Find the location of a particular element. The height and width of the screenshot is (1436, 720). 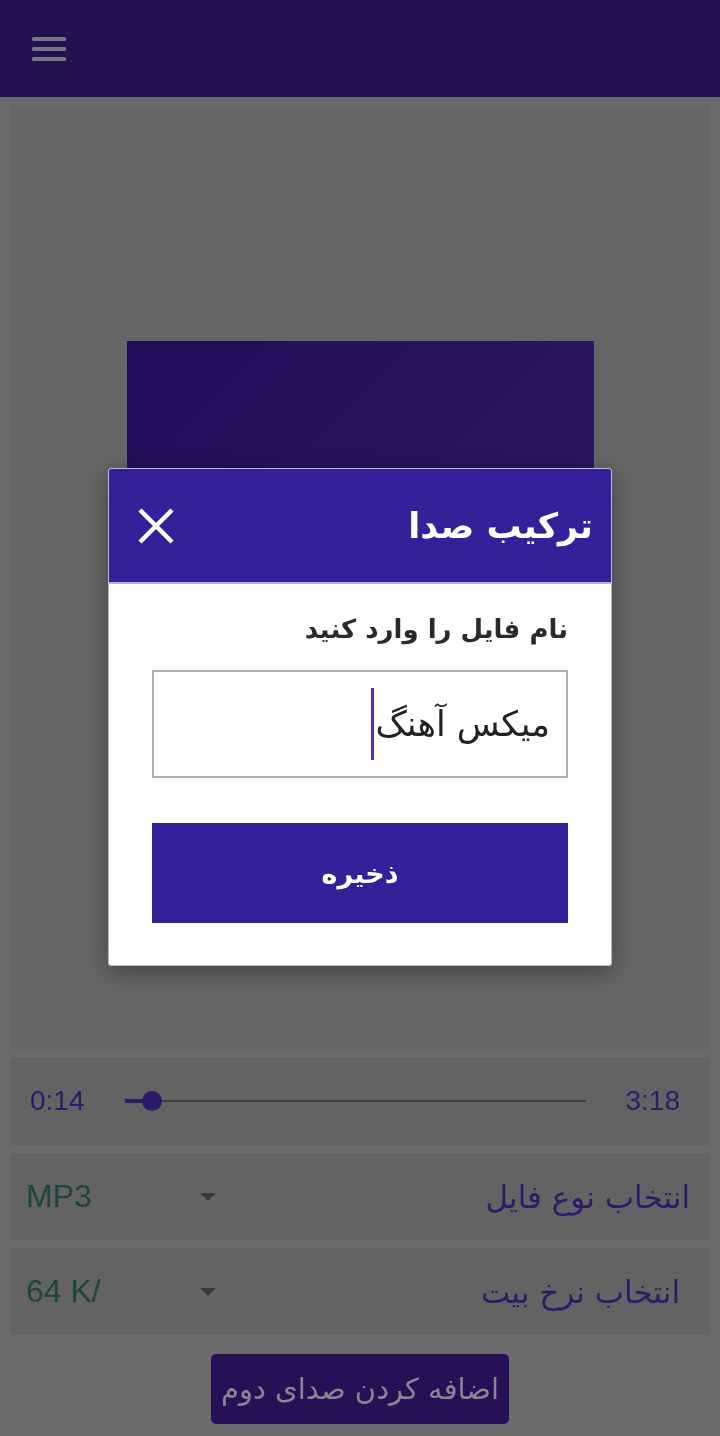

input-field: میکس آهنگ is located at coordinates (360, 724).